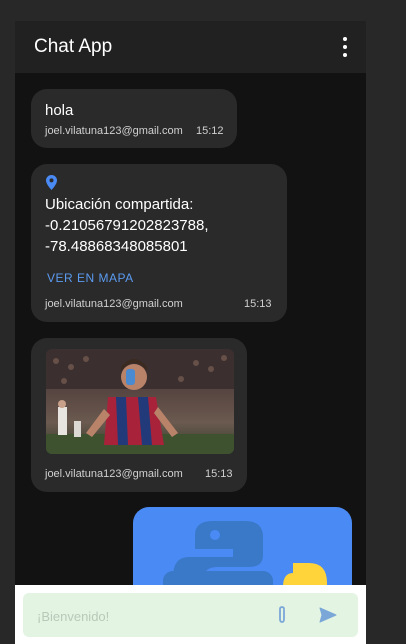 The height and width of the screenshot is (644, 406). What do you see at coordinates (345, 47) in the screenshot?
I see `more-vert-icon` at bounding box center [345, 47].